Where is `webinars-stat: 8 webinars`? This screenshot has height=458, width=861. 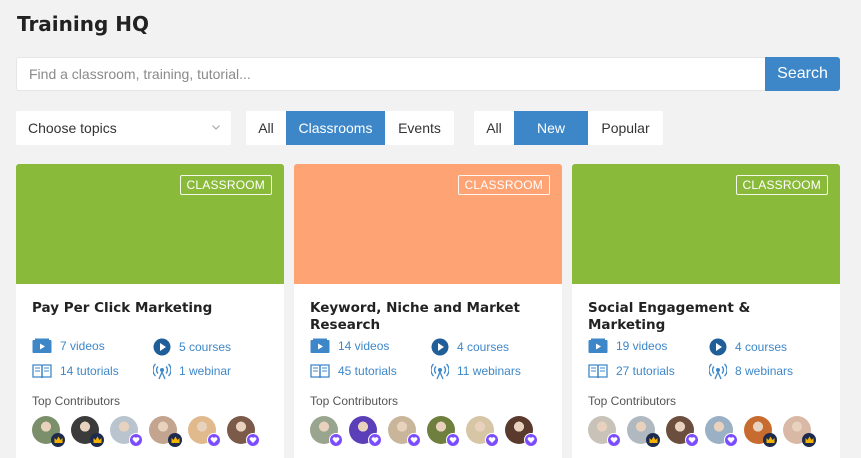 webinars-stat: 8 webinars is located at coordinates (751, 371).